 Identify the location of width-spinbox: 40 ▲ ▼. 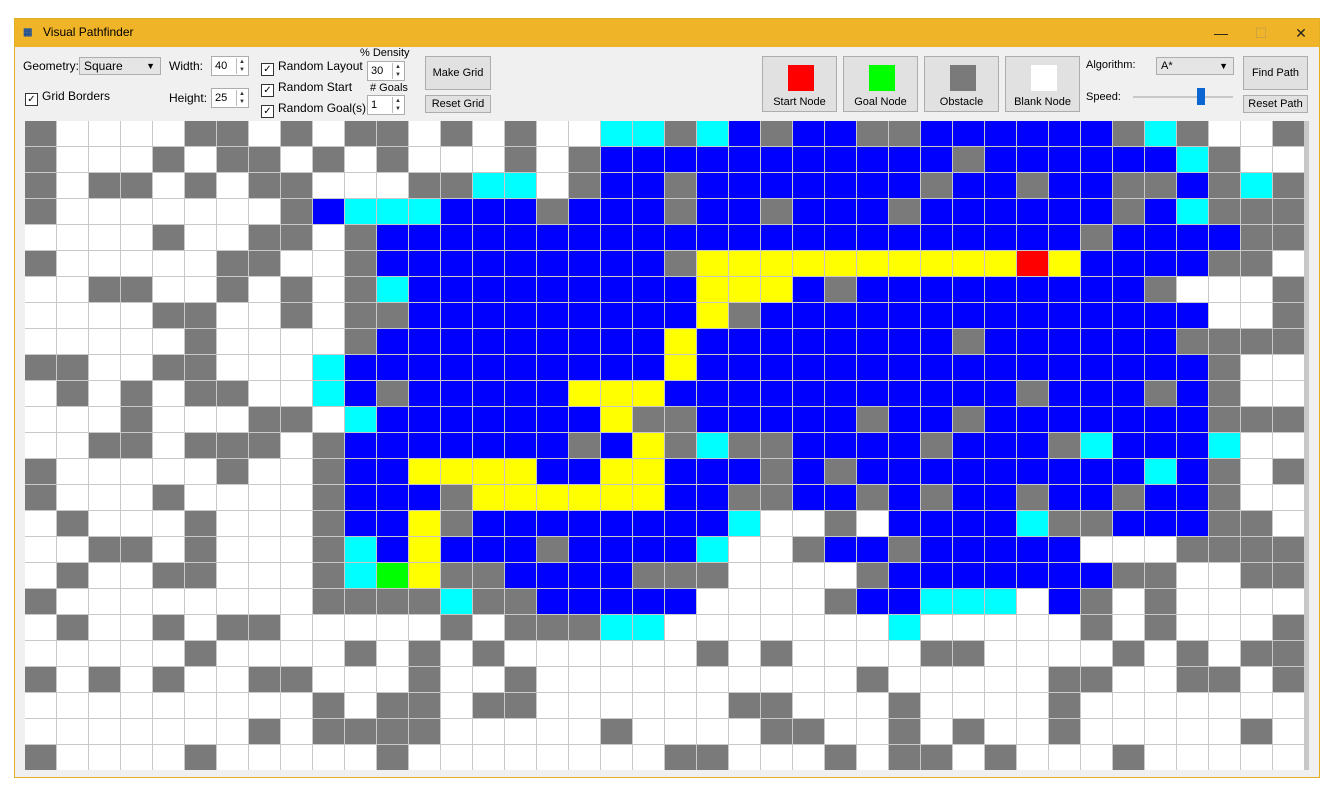
(230, 66).